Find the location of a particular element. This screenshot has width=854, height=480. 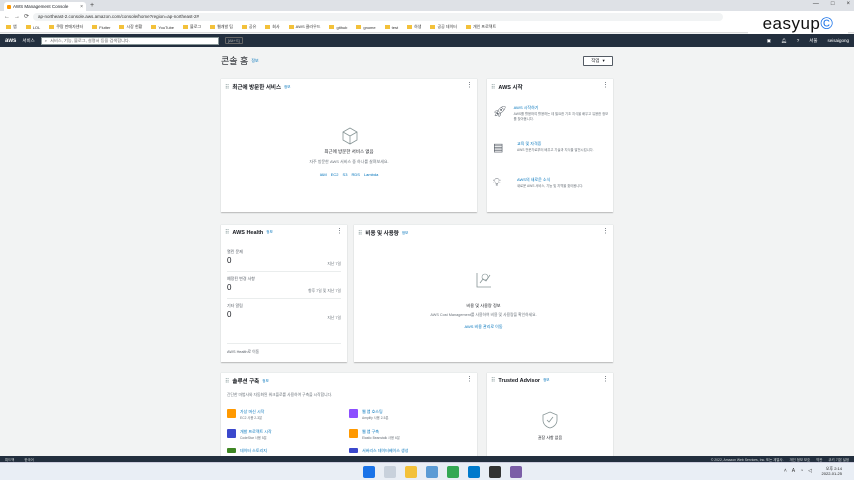

bookmark-item: AWS 클라우드 is located at coordinates (304, 27).